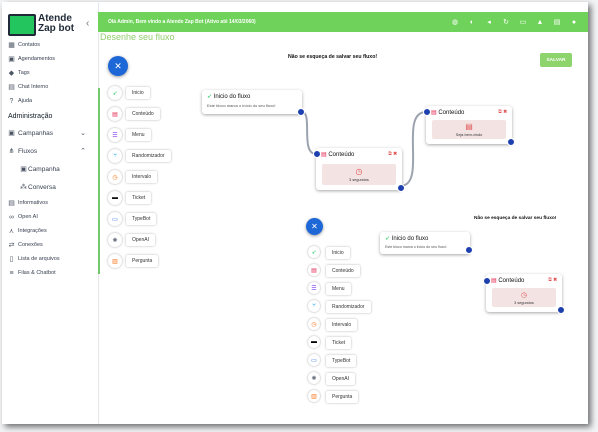 Image resolution: width=598 pixels, height=432 pixels. Describe the element at coordinates (338, 253) in the screenshot. I see `palette-item-label: Inicio` at that location.